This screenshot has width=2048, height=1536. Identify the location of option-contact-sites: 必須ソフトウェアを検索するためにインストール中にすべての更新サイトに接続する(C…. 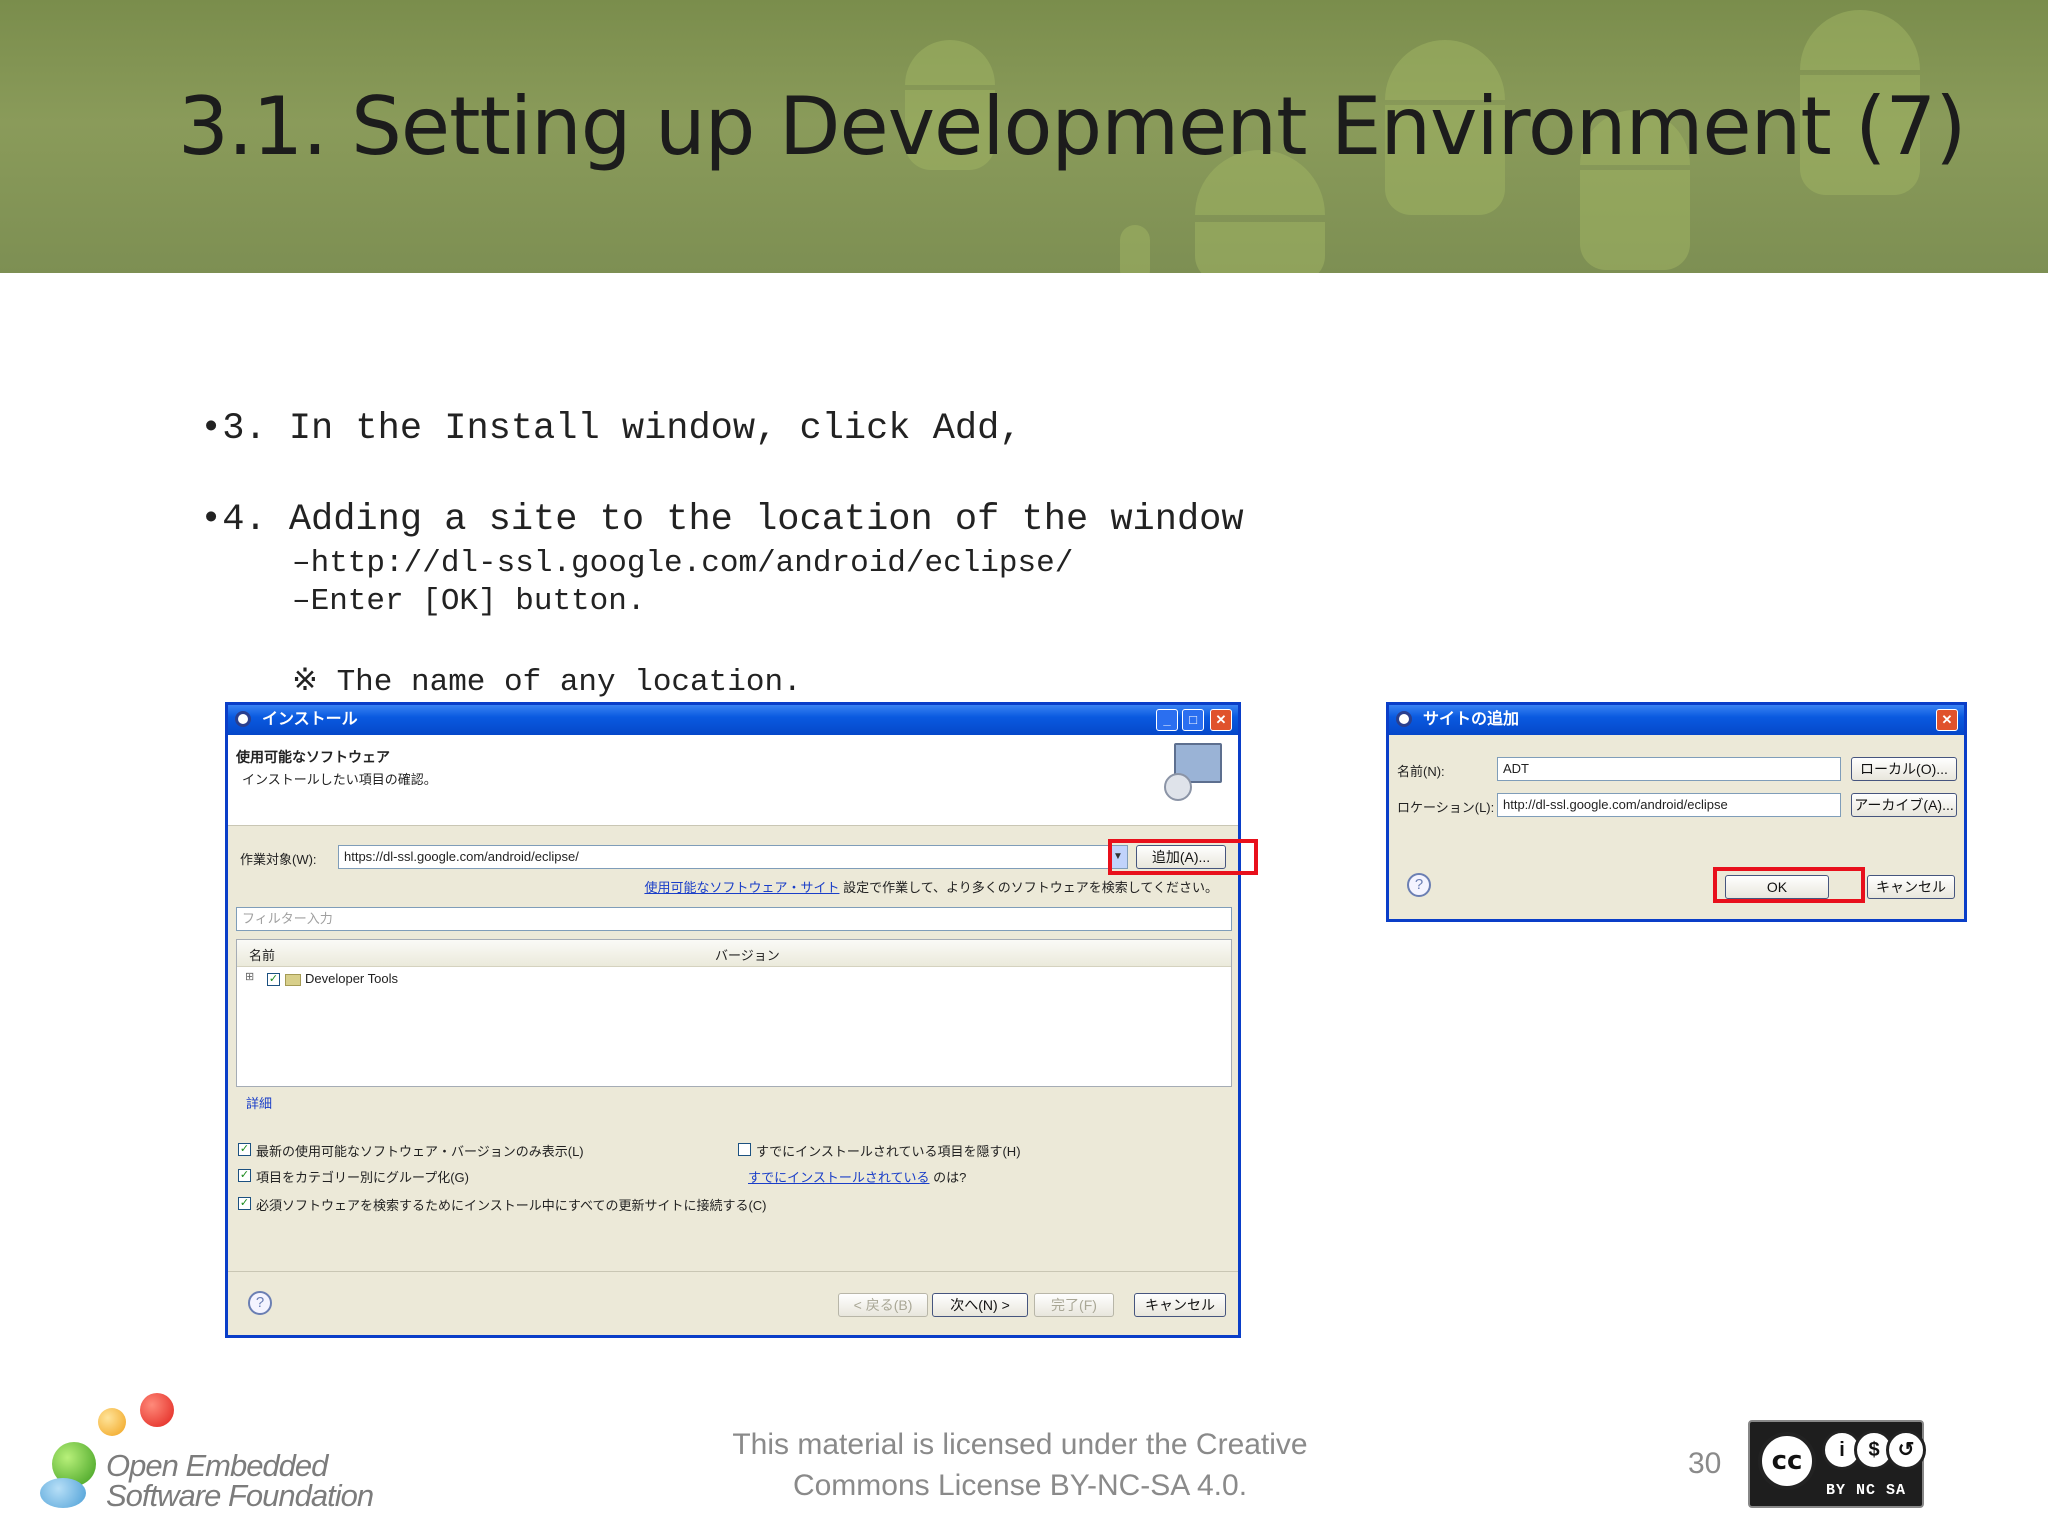
(511, 1205).